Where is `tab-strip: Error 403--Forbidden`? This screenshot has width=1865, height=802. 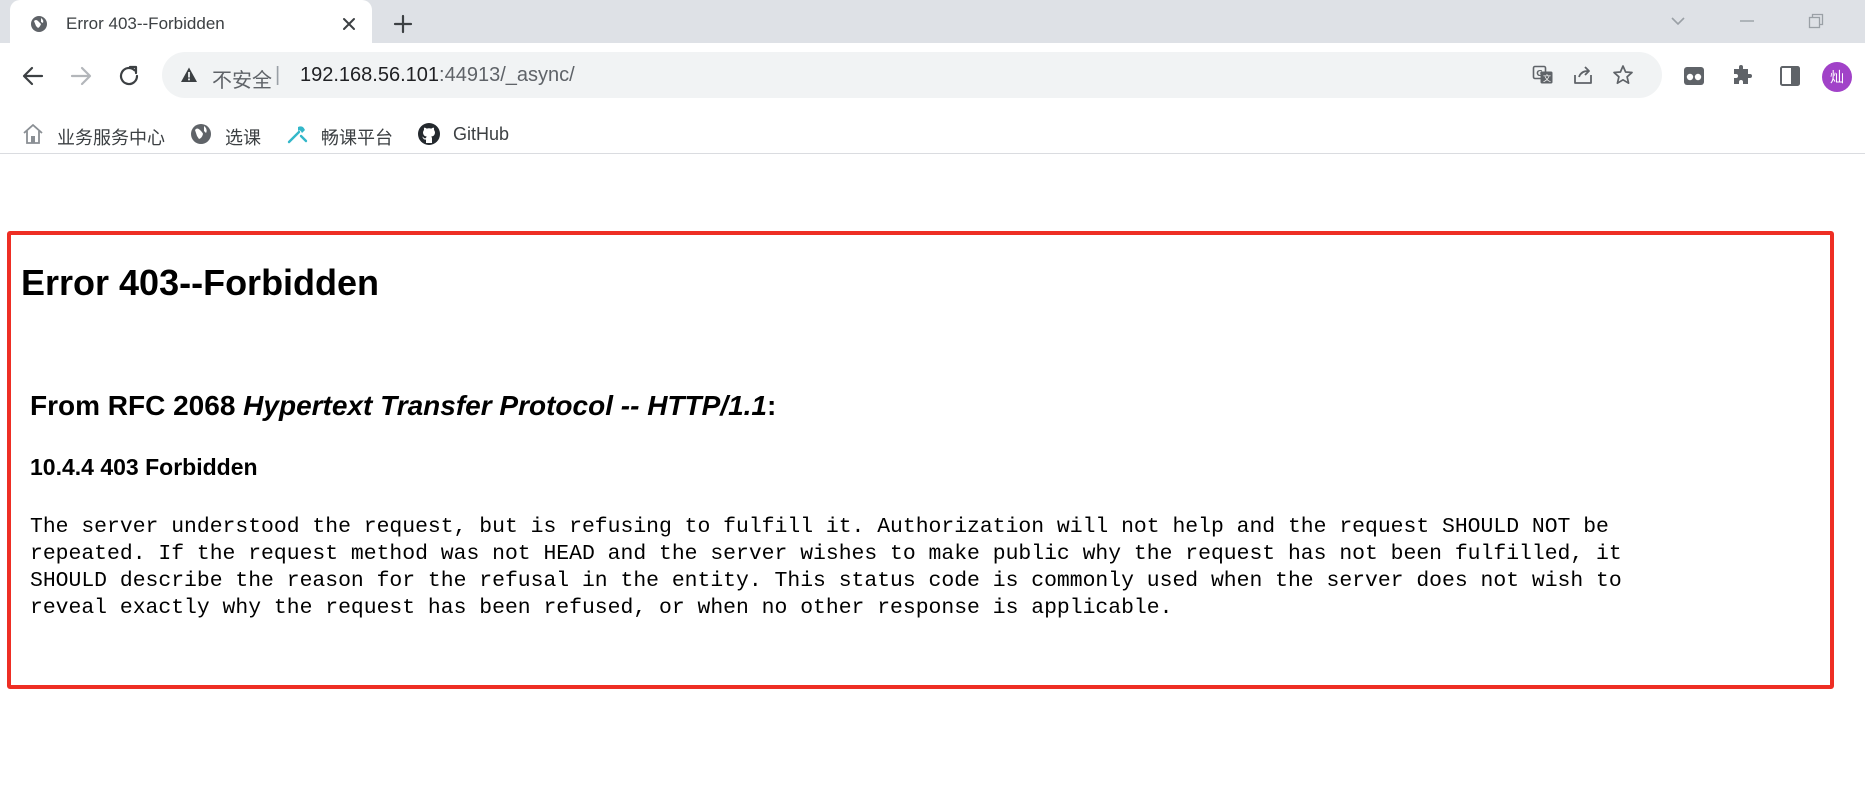 tab-strip: Error 403--Forbidden is located at coordinates (932, 21).